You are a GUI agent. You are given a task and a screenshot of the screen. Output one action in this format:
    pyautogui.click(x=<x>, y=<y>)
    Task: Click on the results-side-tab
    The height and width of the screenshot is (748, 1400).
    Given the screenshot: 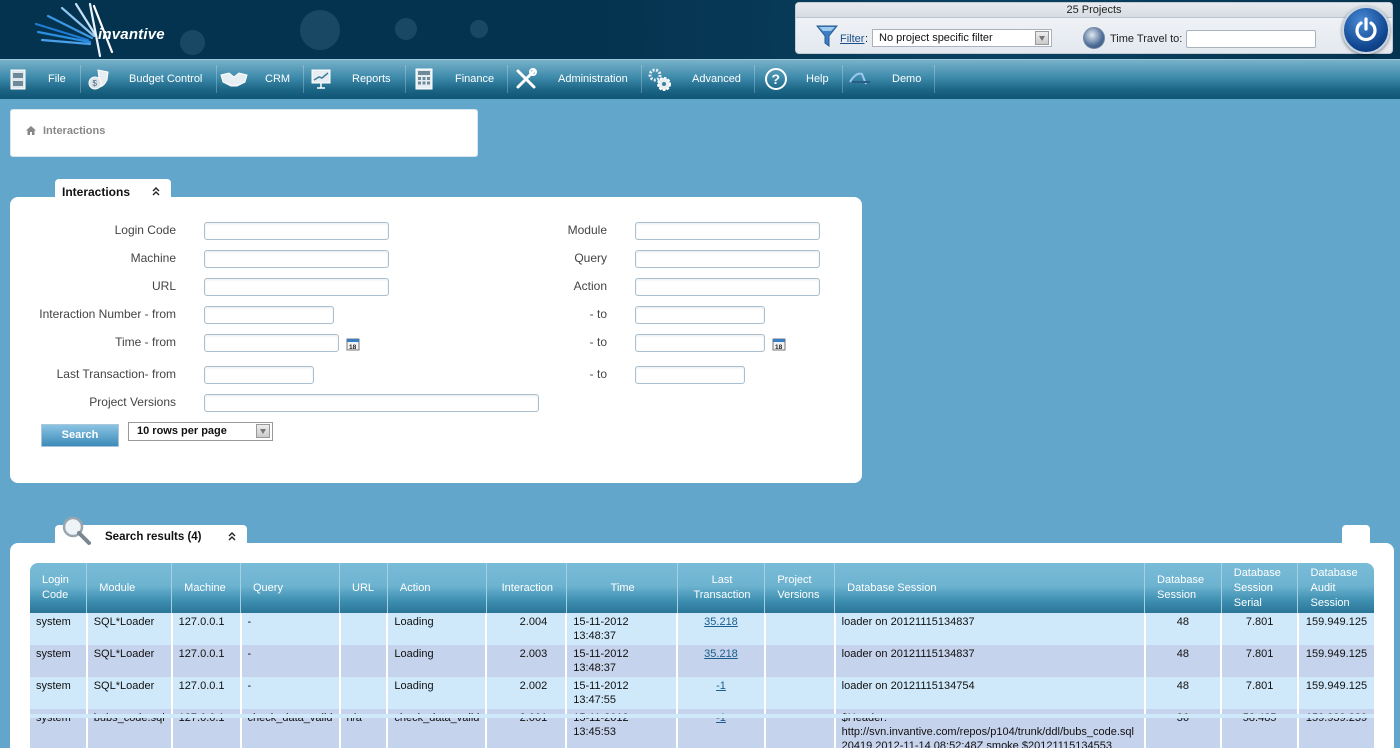 What is the action you would take?
    pyautogui.click(x=1356, y=536)
    